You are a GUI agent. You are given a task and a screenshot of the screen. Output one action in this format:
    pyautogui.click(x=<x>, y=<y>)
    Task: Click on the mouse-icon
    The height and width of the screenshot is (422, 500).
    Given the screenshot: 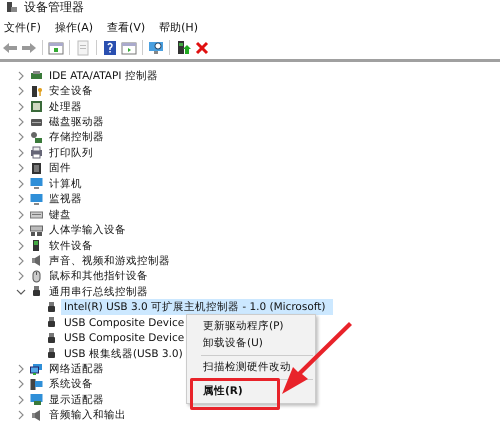 What is the action you would take?
    pyautogui.click(x=36, y=276)
    